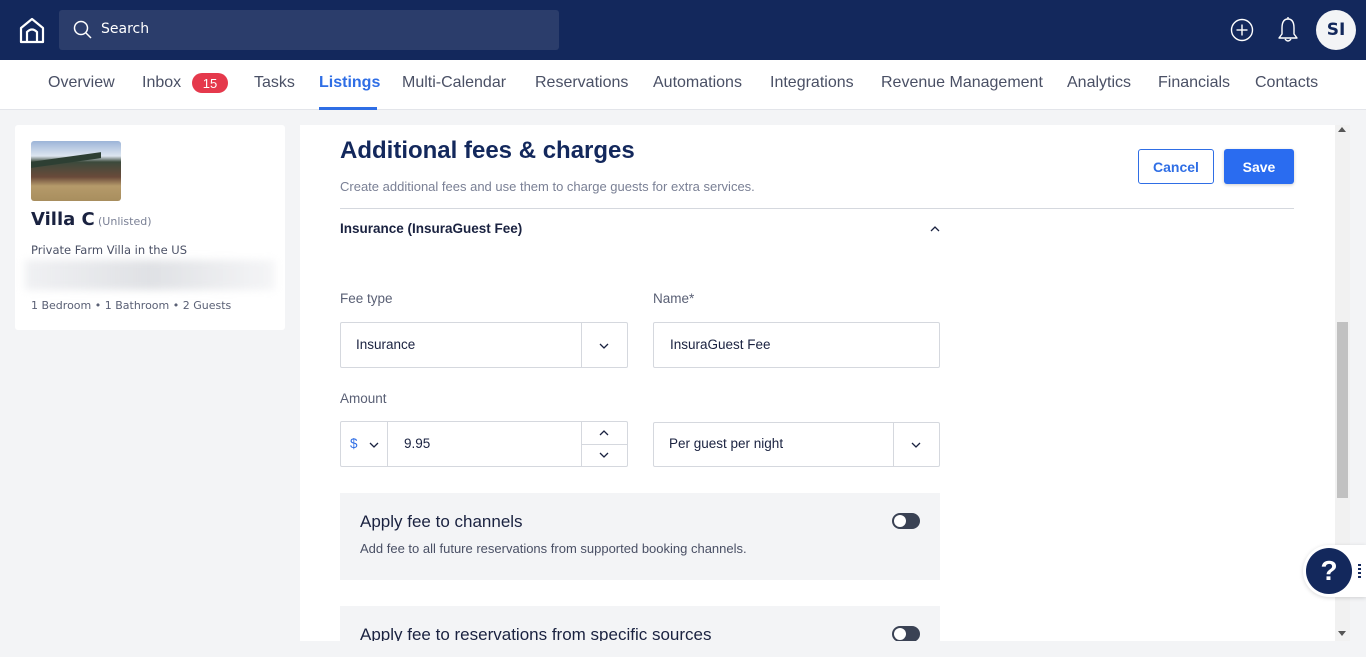  Describe the element at coordinates (697, 83) in the screenshot. I see `nav-automations: Automations` at that location.